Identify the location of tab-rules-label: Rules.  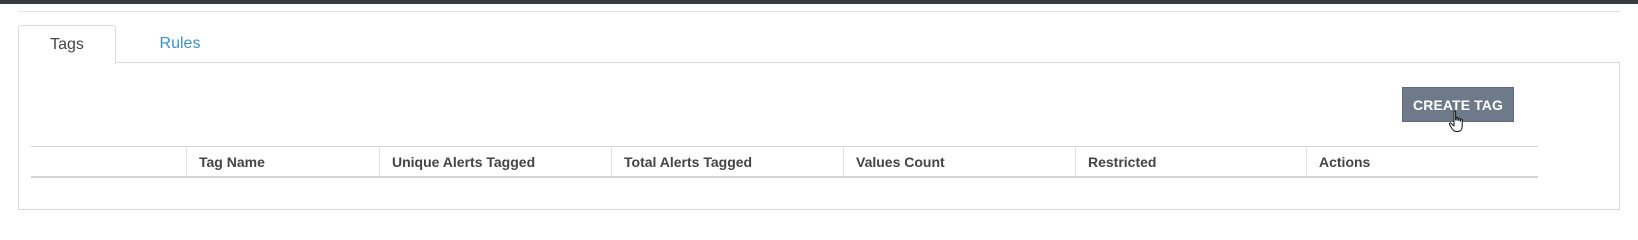
(180, 43).